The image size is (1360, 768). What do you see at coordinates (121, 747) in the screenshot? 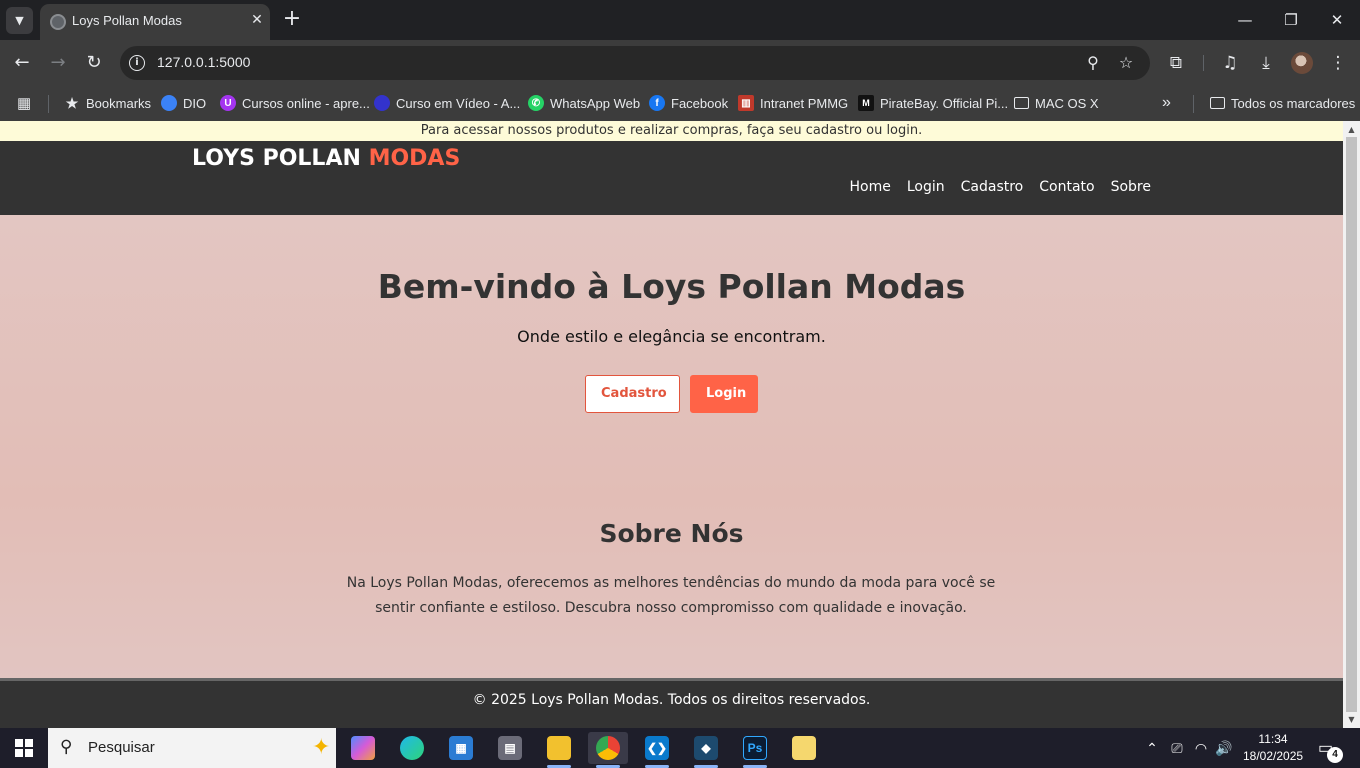
I see `taskbar-search-text: Pesquisar` at bounding box center [121, 747].